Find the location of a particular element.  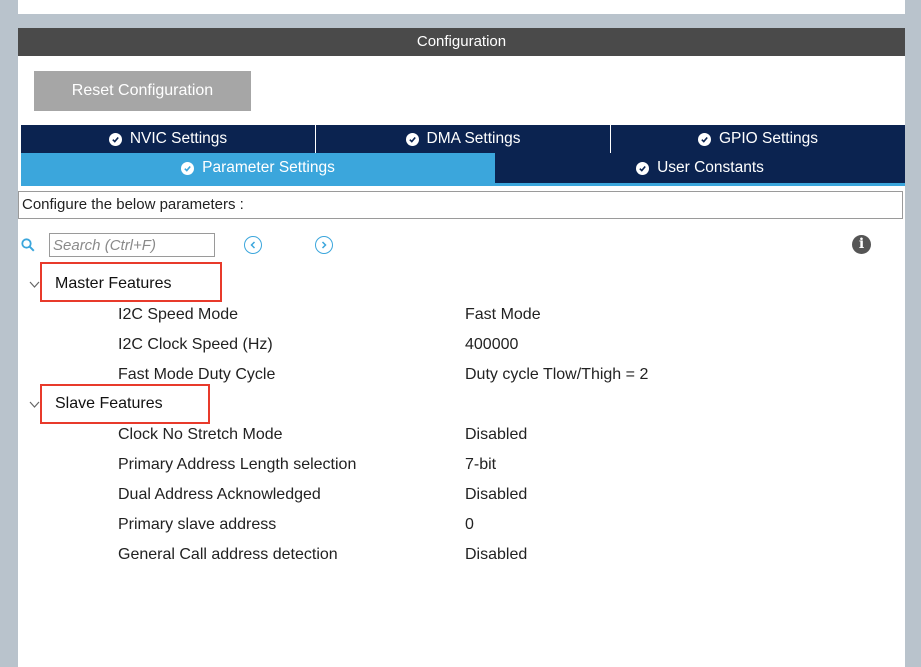

tab-row-1: NVIC Settings DMA Settings GPIO Settings is located at coordinates (463, 139).